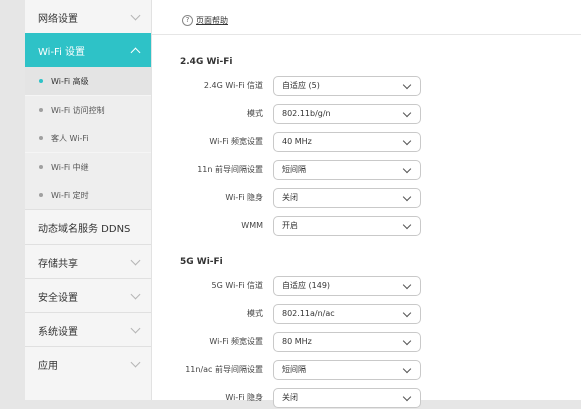  What do you see at coordinates (347, 86) in the screenshot?
I see `select-2g-channel: 自适应 (5)` at bounding box center [347, 86].